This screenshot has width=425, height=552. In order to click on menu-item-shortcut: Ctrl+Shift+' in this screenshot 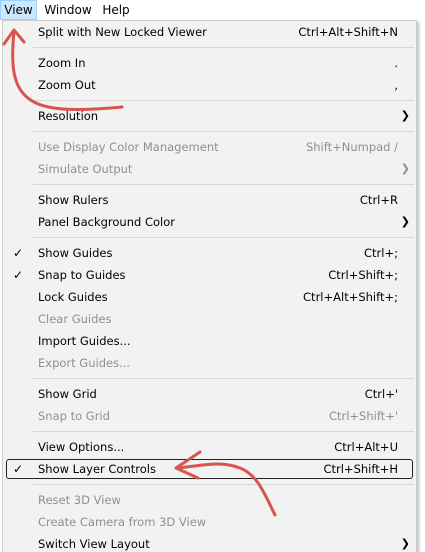, I will do `click(363, 416)`.